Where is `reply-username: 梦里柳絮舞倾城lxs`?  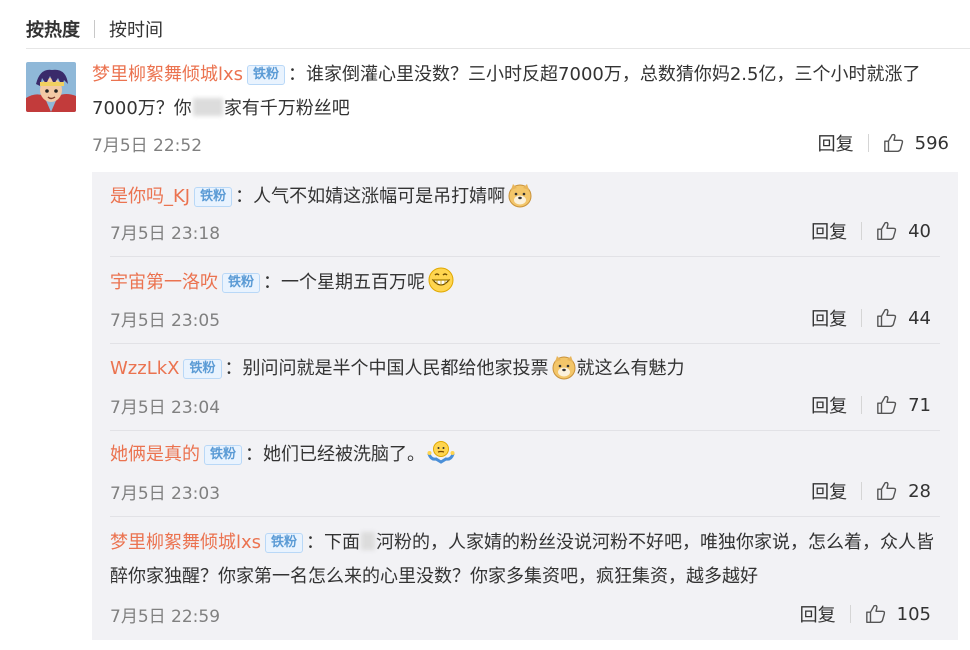
reply-username: 梦里柳絮舞倾城lxs is located at coordinates (185, 542).